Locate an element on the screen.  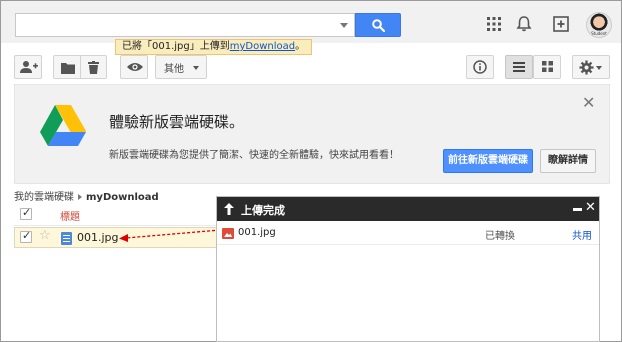
grid-view-button is located at coordinates (547, 67).